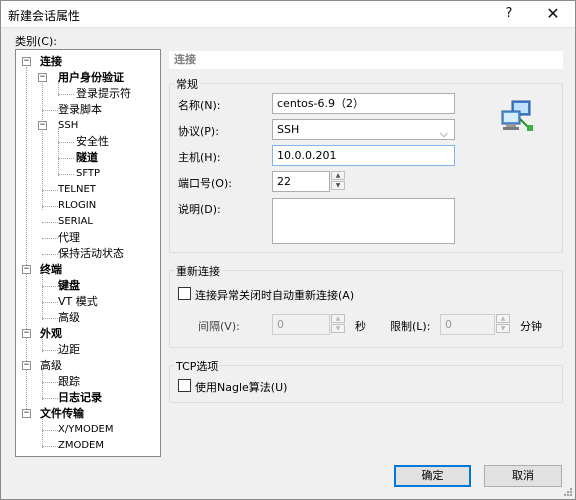 This screenshot has height=500, width=576. Describe the element at coordinates (366, 309) in the screenshot. I see `reconnect-group` at that location.